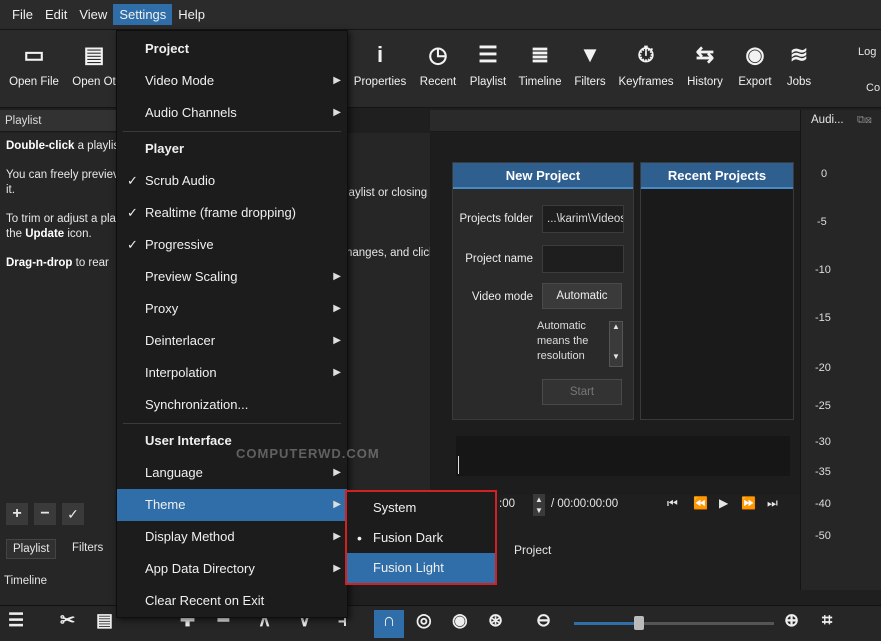 The height and width of the screenshot is (641, 881). I want to click on menu-item-language: Language ▶, so click(232, 473).